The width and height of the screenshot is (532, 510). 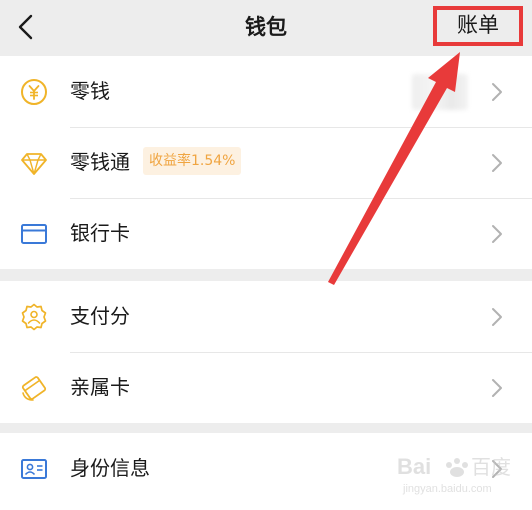 I want to click on badge-person-icon, so click(x=34, y=317).